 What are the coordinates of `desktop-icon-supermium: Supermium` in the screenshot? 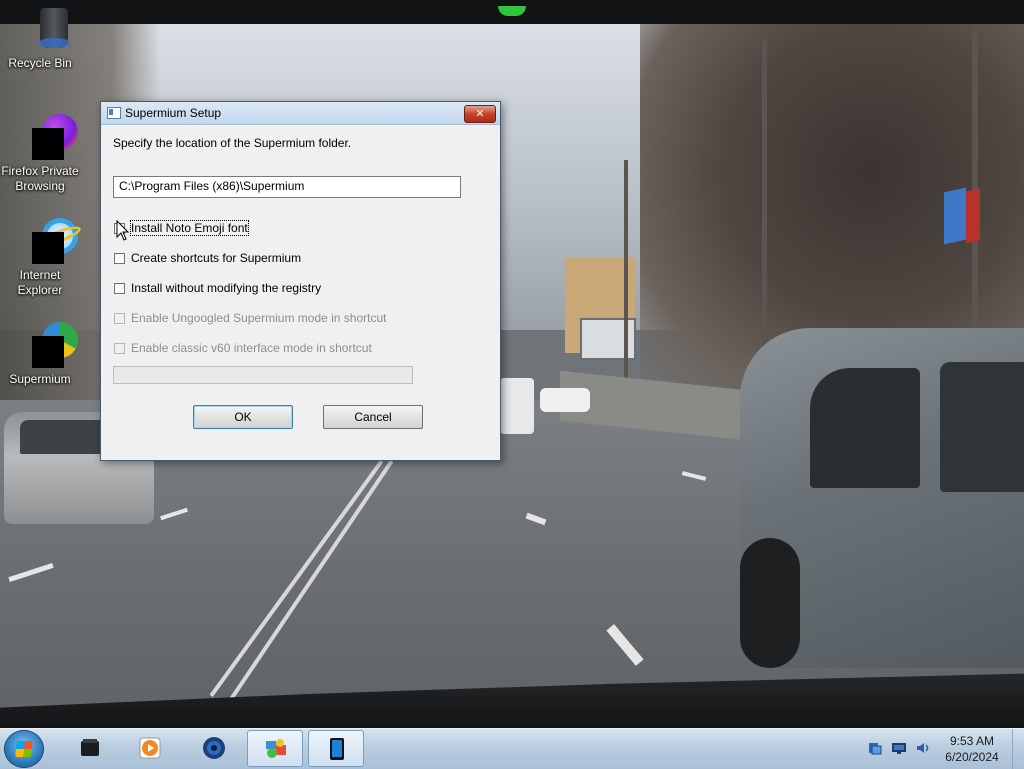 It's located at (40, 354).